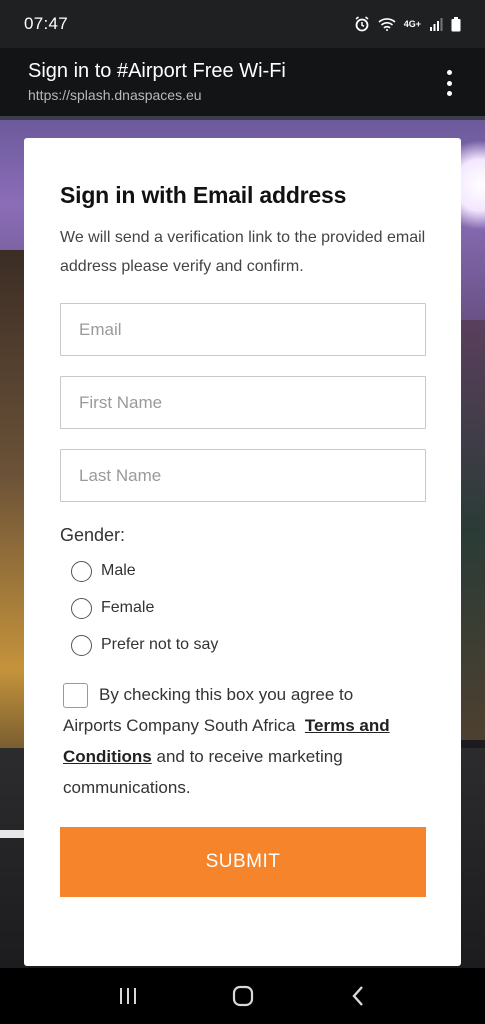 Image resolution: width=485 pixels, height=1024 pixels. I want to click on recent-apps-icon, so click(127, 996).